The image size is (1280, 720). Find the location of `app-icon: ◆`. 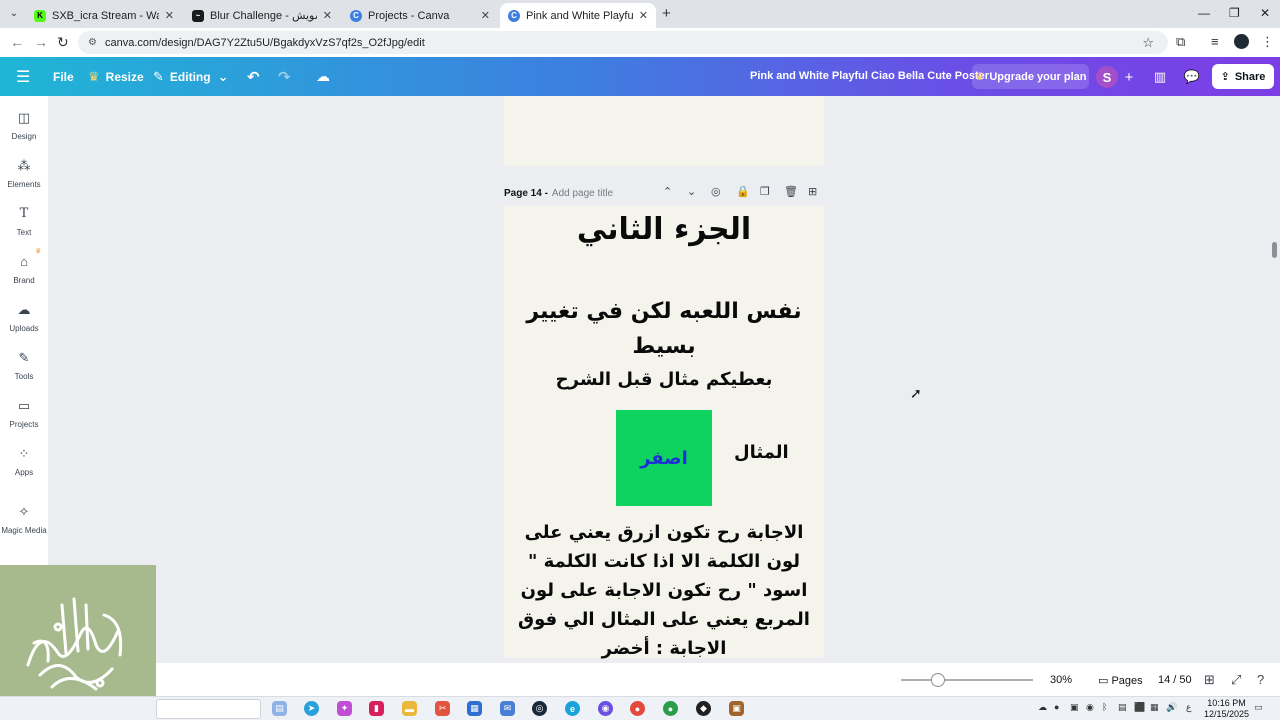

app-icon: ◆ is located at coordinates (703, 708).